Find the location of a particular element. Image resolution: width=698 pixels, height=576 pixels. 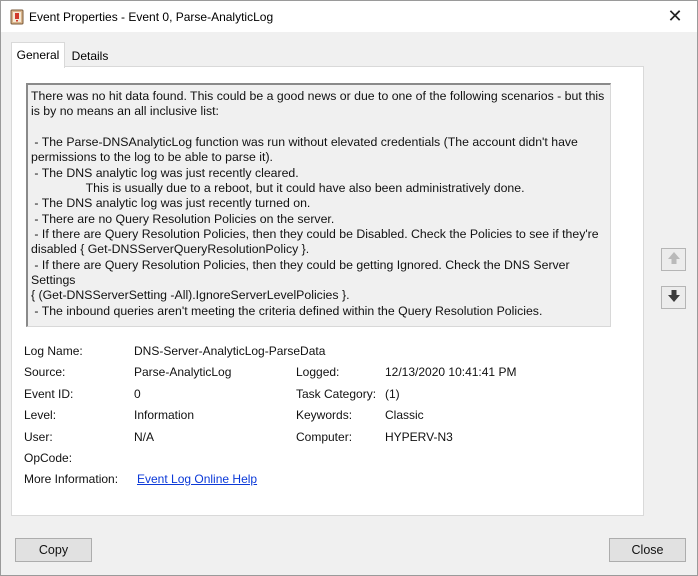

arrow-down-icon is located at coordinates (674, 297).